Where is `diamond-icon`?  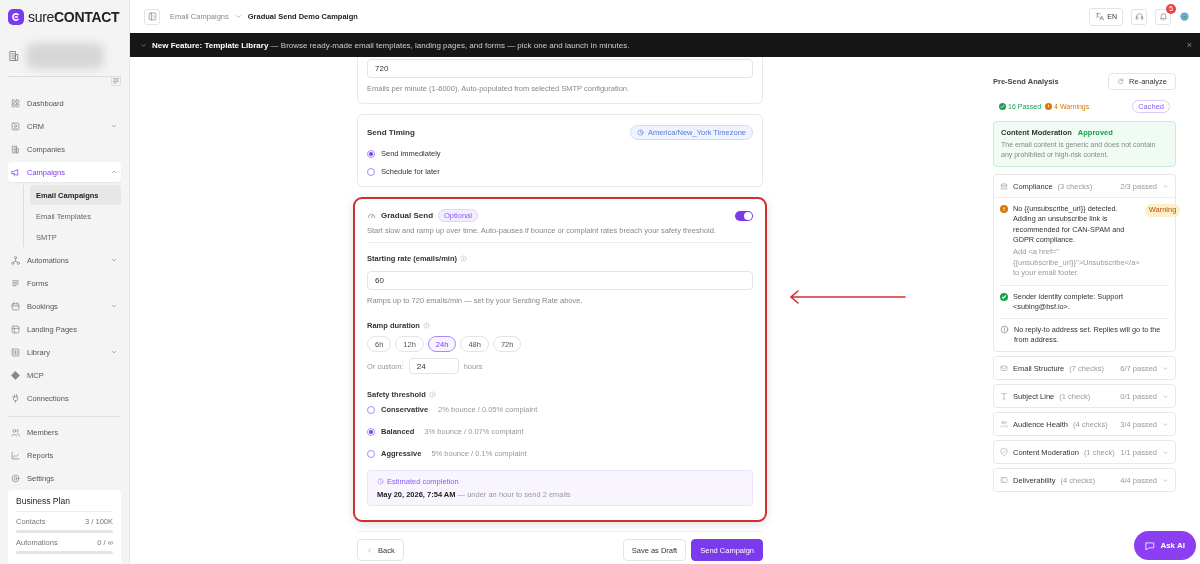
diamond-icon is located at coordinates (15, 375).